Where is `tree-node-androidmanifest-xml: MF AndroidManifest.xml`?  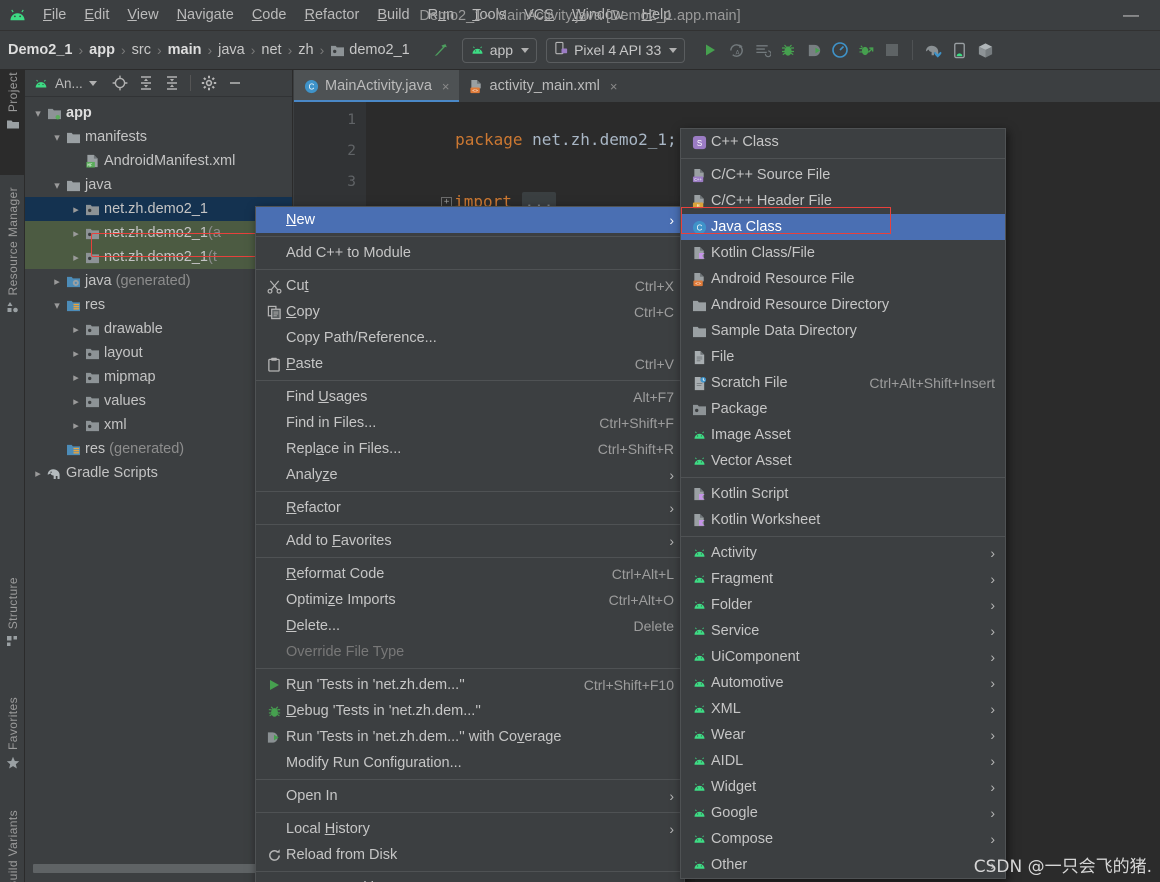
tree-node-androidmanifest-xml: MF AndroidManifest.xml is located at coordinates (158, 161).